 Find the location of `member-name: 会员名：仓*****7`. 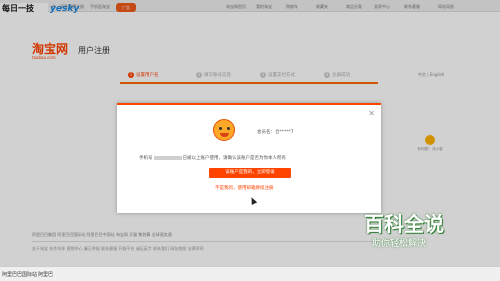

member-name: 会员名：仓*****7 is located at coordinates (275, 132).